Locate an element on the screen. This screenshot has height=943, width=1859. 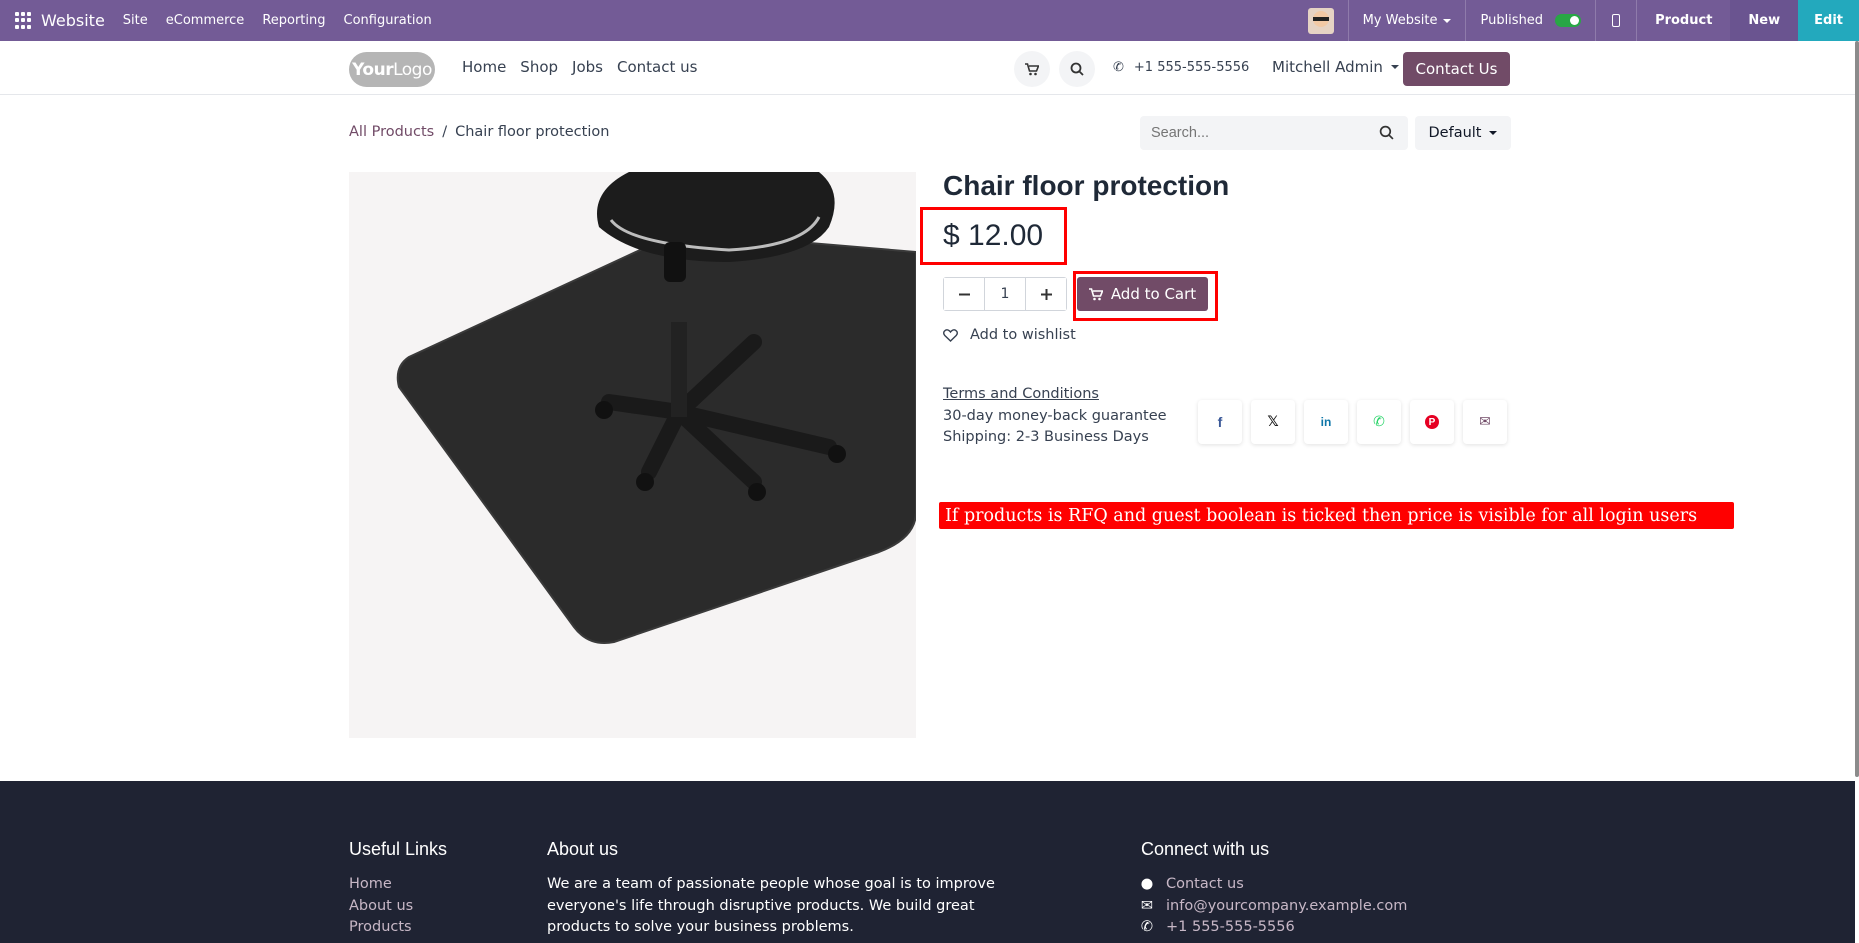
footer-phone: +1 555-555-5556 is located at coordinates (1230, 927).